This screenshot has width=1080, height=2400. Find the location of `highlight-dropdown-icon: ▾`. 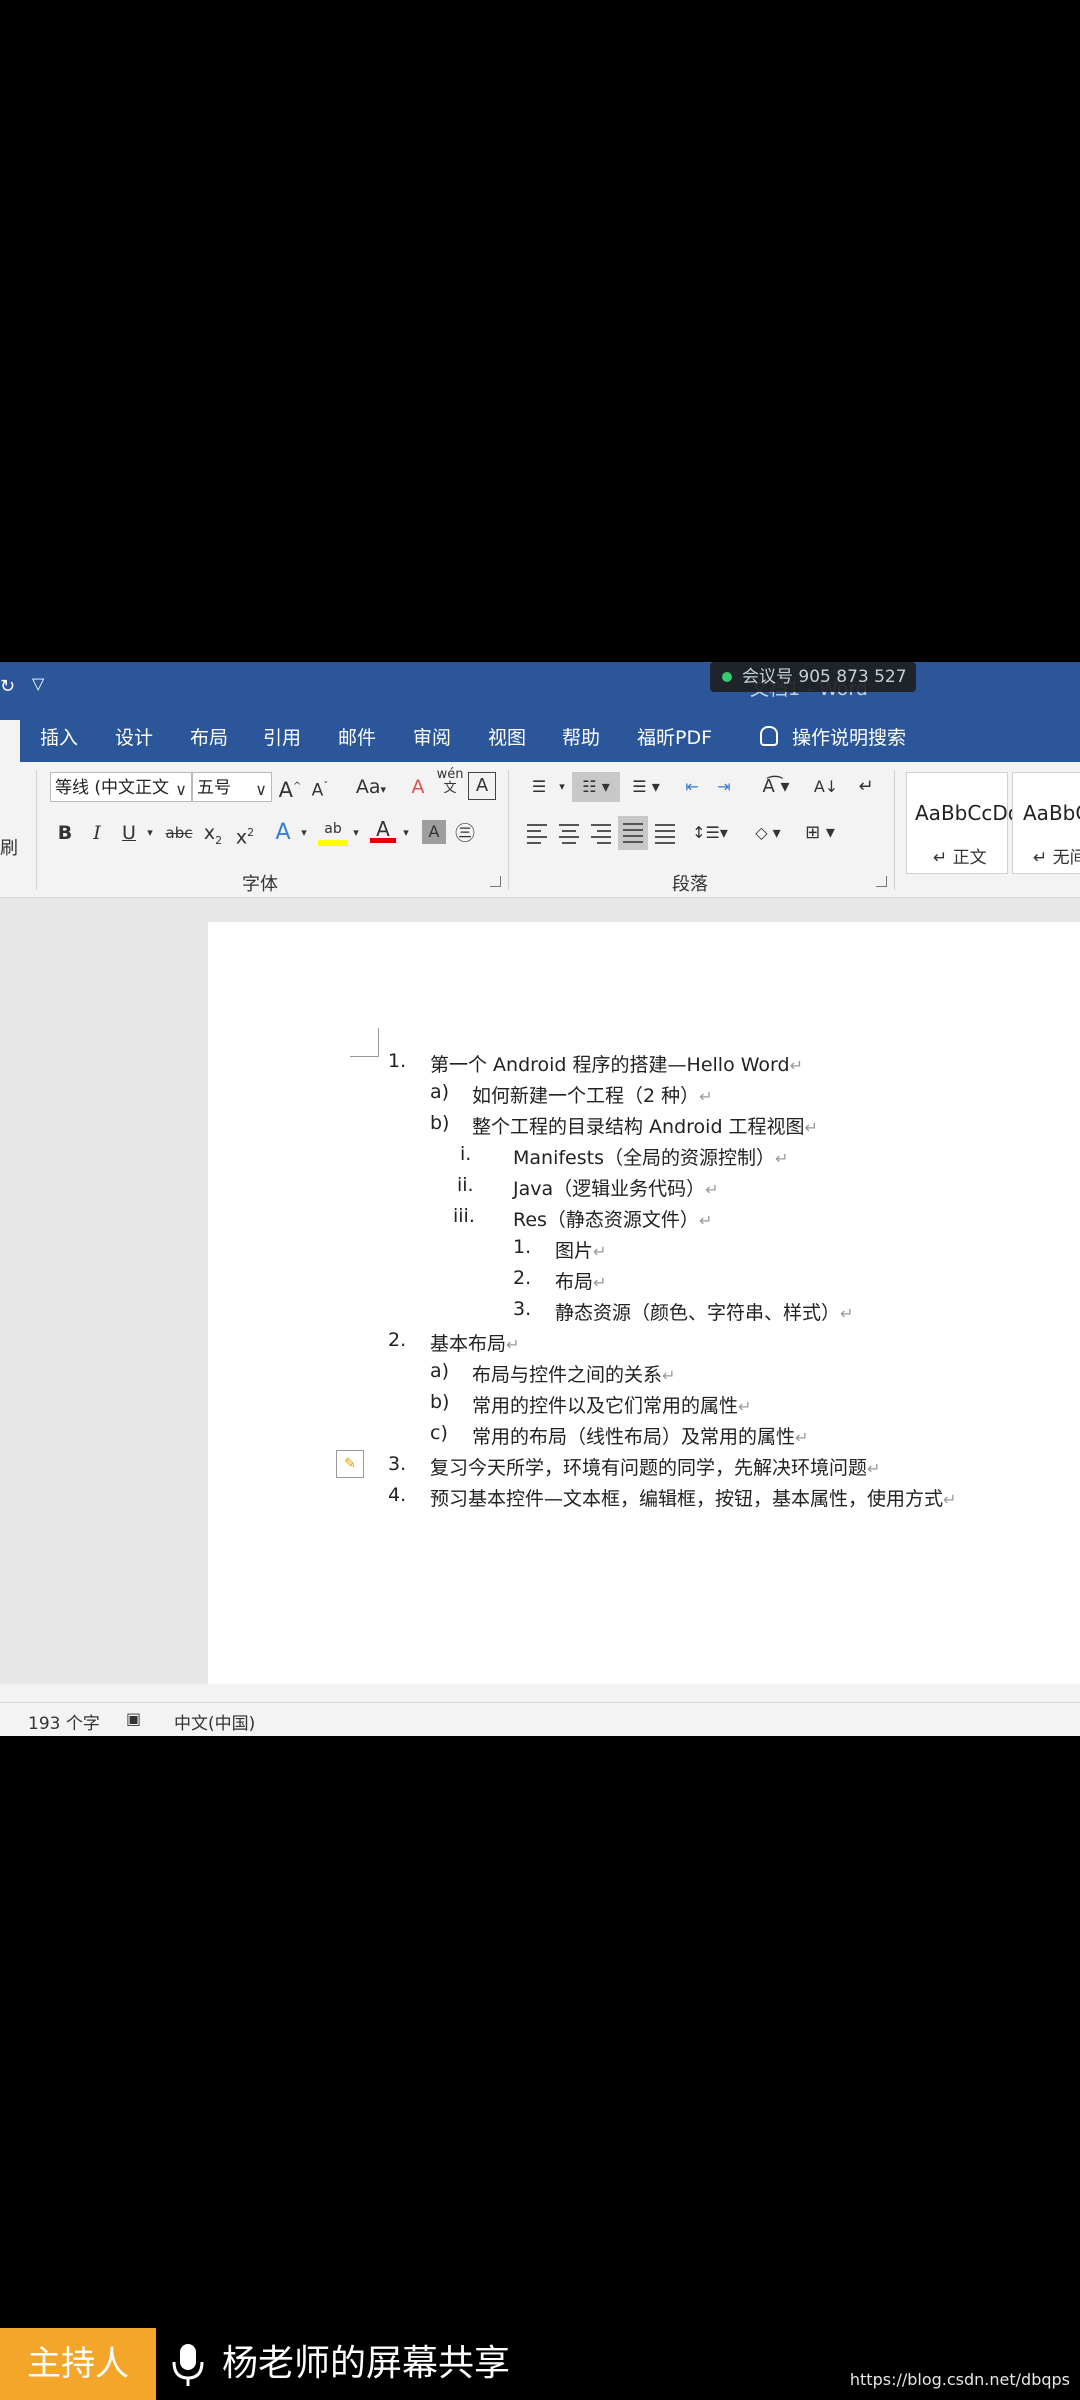

highlight-dropdown-icon: ▾ is located at coordinates (356, 833).